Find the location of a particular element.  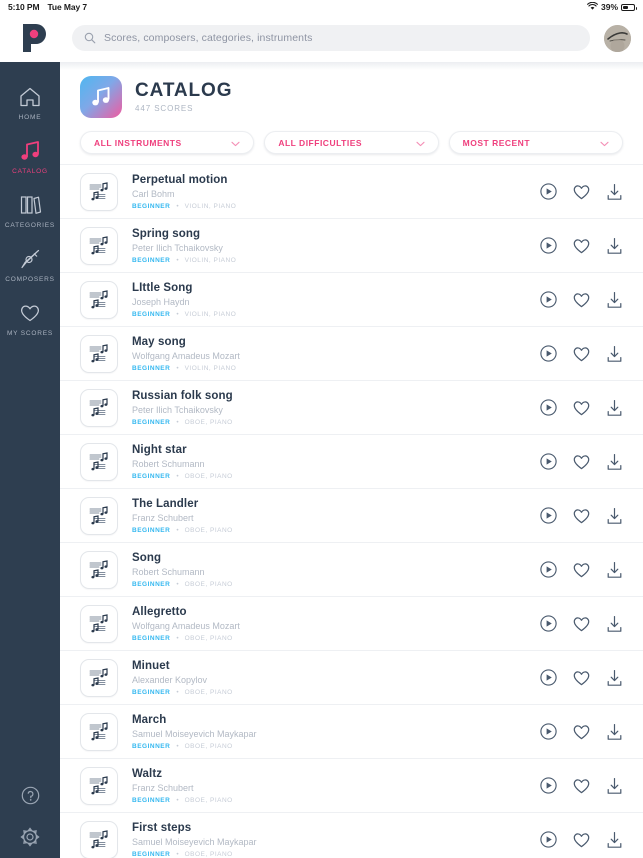

score-composer: Robert Schumann is located at coordinates (168, 571).